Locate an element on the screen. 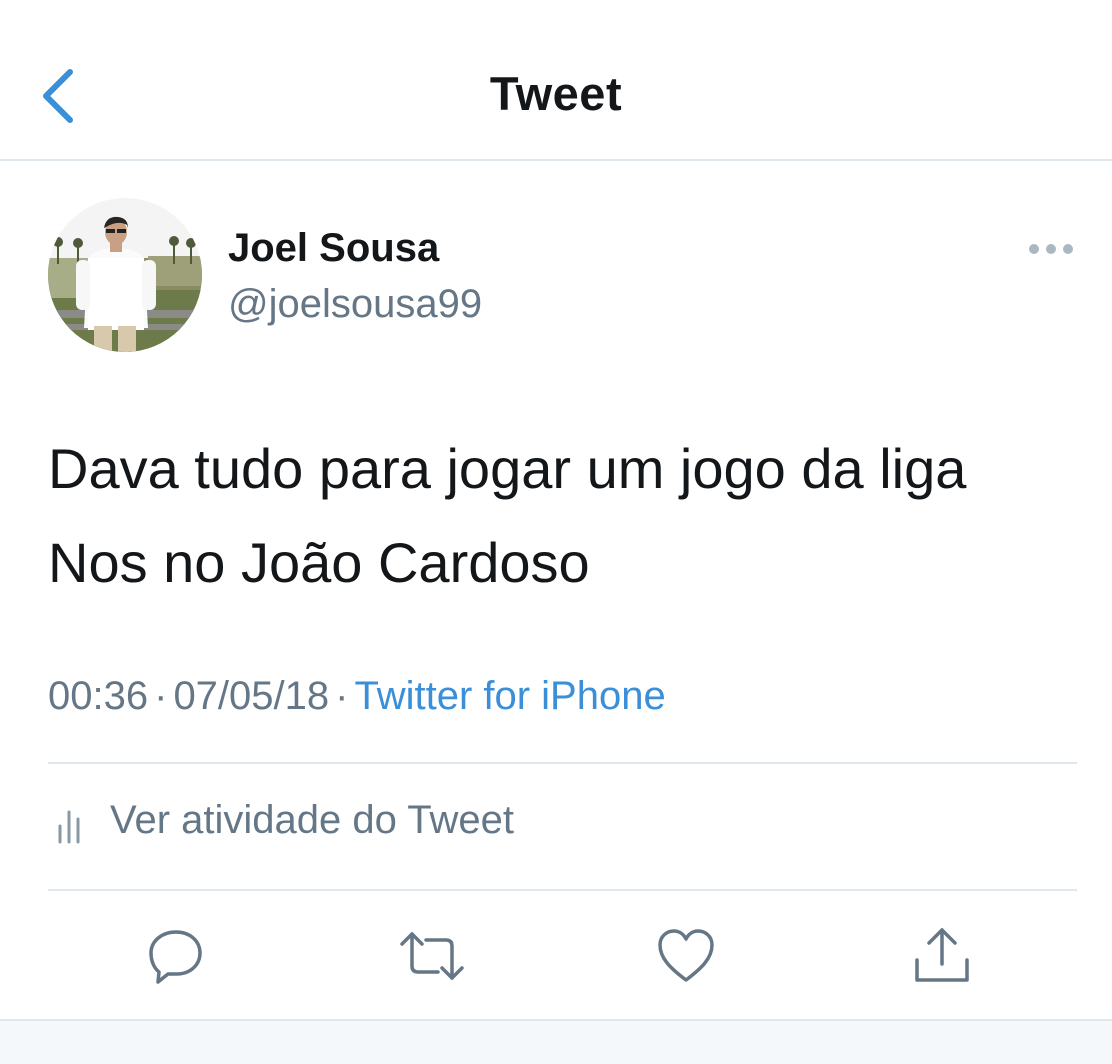 Image resolution: width=1112 pixels, height=1064 pixels. tweet-time: 00:36 is located at coordinates (98, 696).